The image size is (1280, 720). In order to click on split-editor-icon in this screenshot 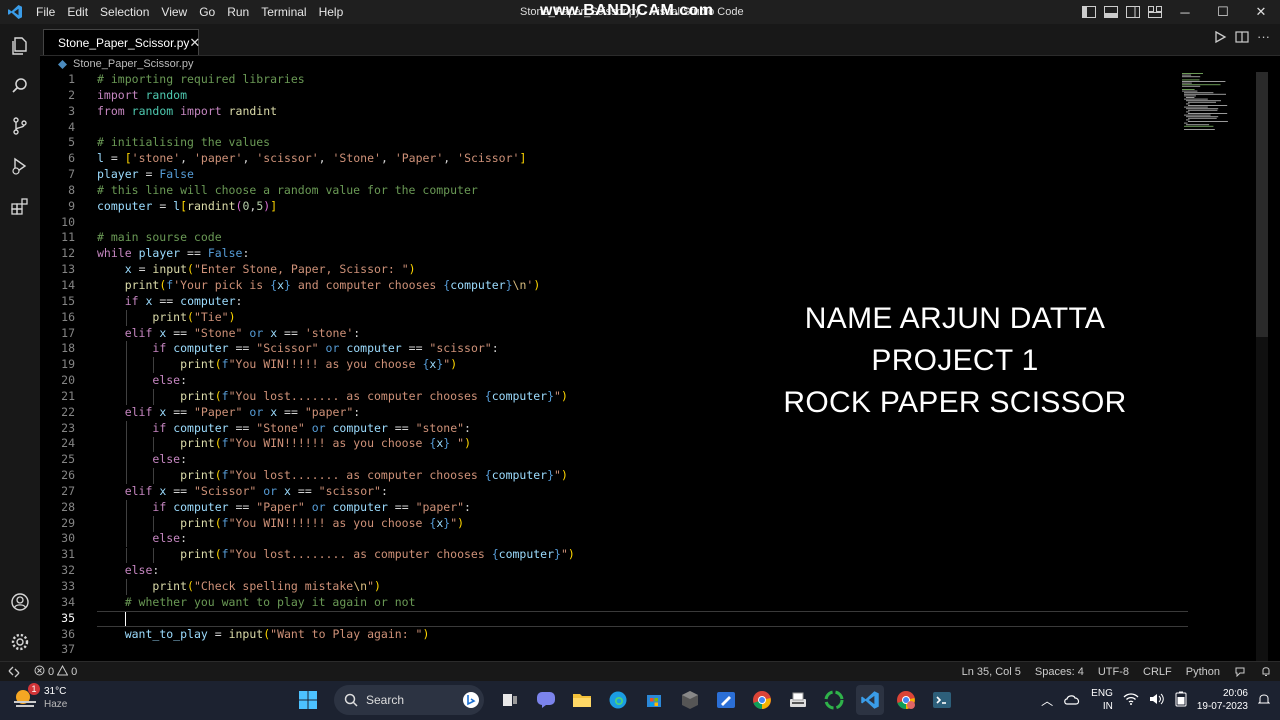, I will do `click(1242, 39)`.